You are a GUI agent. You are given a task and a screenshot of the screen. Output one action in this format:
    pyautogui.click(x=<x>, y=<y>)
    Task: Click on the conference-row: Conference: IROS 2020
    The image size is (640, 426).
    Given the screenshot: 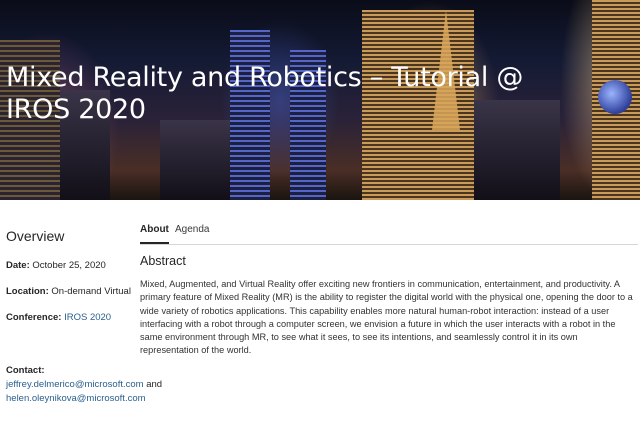 What is the action you would take?
    pyautogui.click(x=71, y=318)
    